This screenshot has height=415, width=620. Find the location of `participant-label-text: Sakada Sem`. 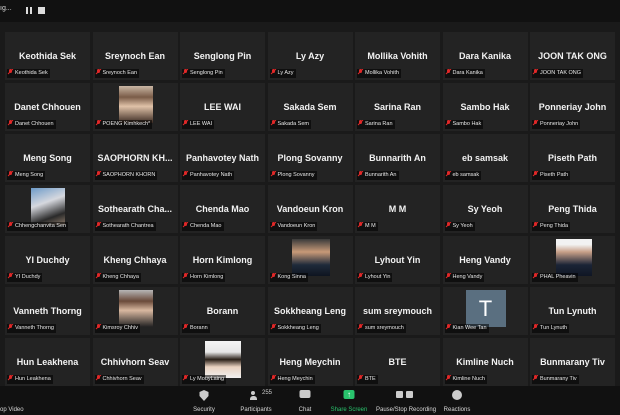

participant-label-text: Sakada Sem is located at coordinates (293, 124).